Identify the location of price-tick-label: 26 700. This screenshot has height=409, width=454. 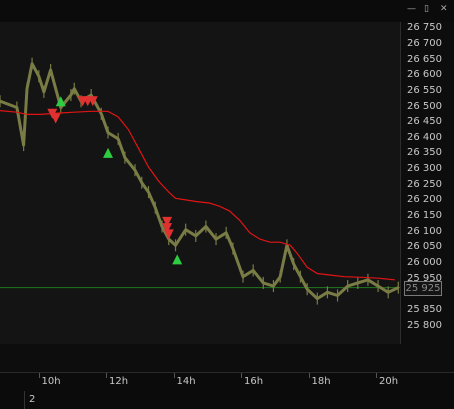
(424, 43).